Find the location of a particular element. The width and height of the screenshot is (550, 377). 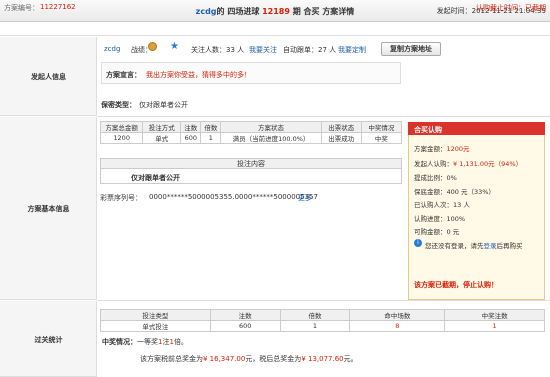

stats-col-header: 命中场数 is located at coordinates (397, 315).